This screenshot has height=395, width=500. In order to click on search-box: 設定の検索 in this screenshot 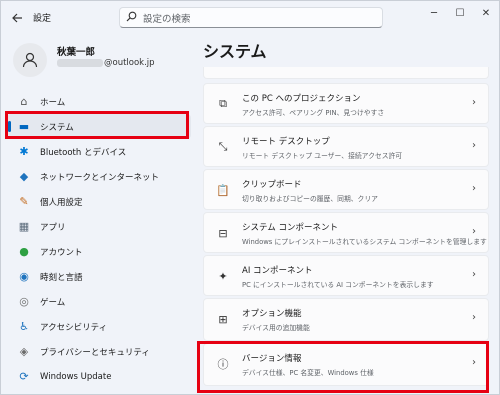, I will do `click(251, 17)`.